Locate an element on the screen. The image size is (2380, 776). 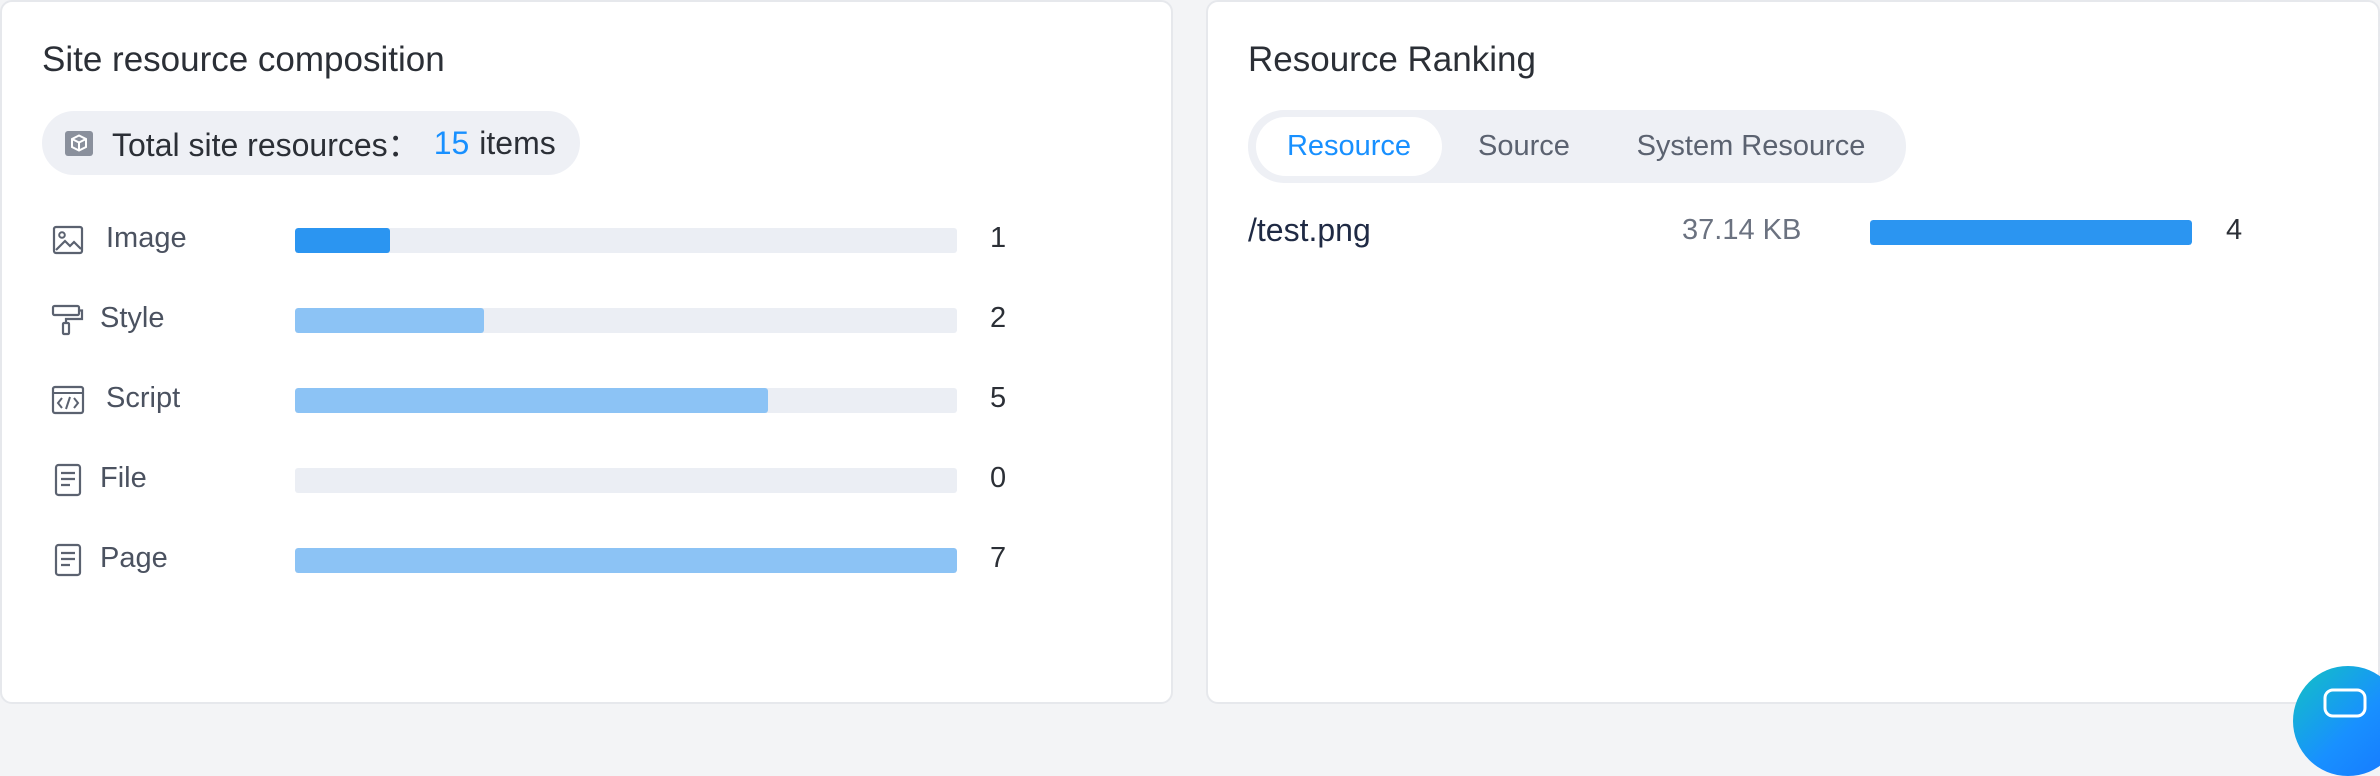
composition-count: 1 is located at coordinates (998, 238).